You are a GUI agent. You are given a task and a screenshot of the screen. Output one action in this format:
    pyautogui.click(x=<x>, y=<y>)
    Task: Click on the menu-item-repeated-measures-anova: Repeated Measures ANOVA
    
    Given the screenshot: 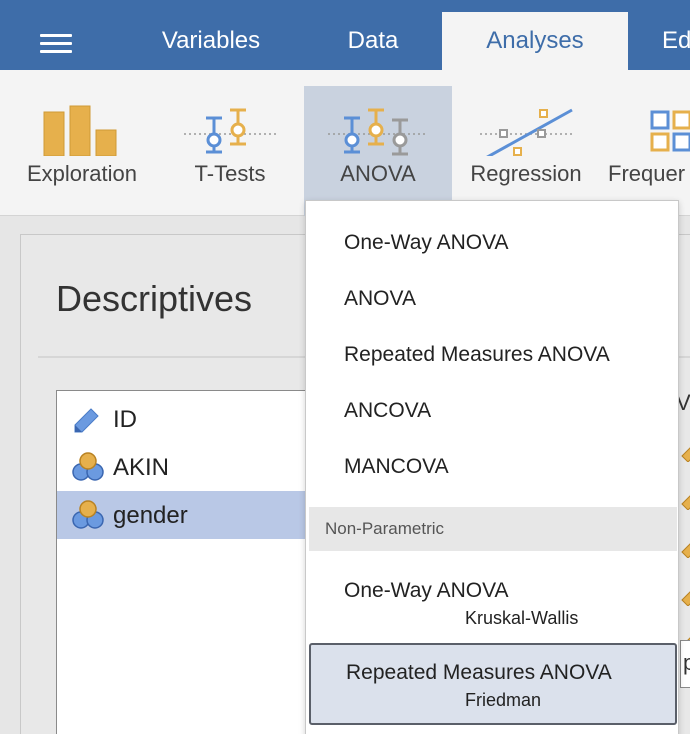 What is the action you would take?
    pyautogui.click(x=477, y=355)
    